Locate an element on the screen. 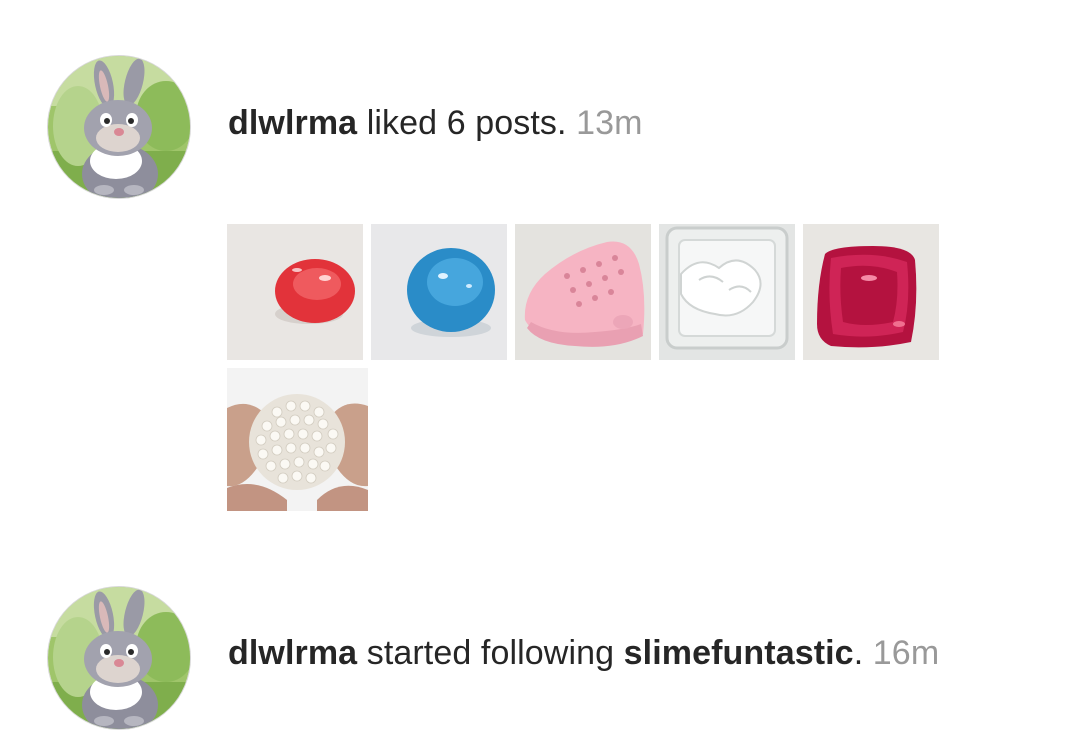  punctuation: . is located at coordinates (858, 653).